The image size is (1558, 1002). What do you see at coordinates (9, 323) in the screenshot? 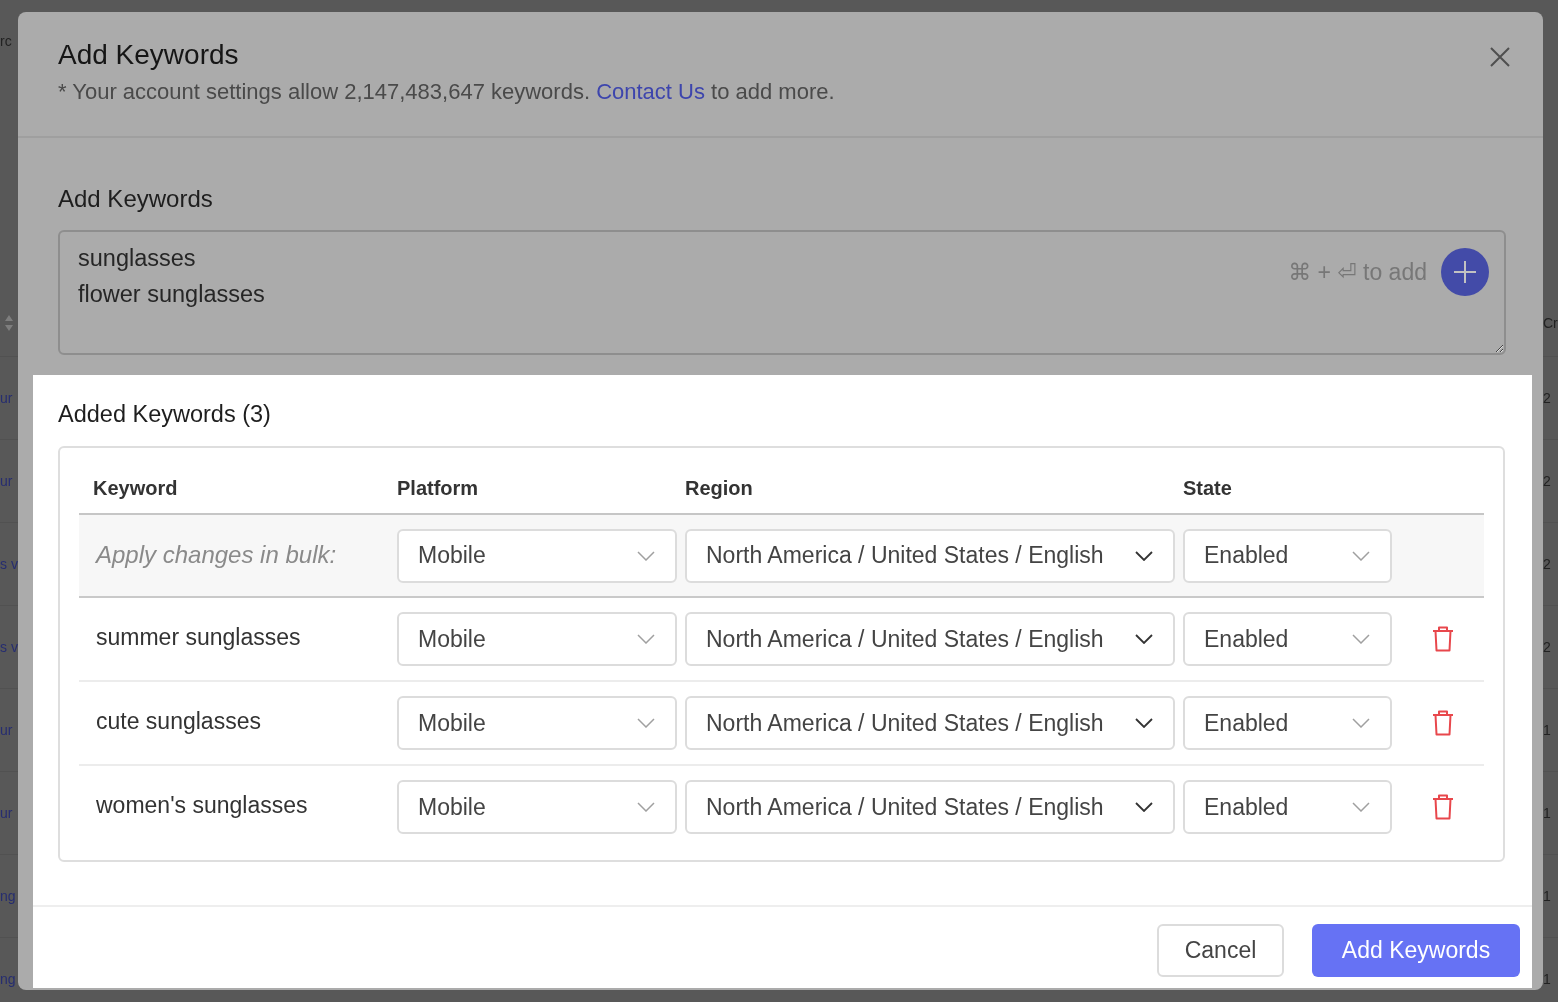
I see `sort-icon` at bounding box center [9, 323].